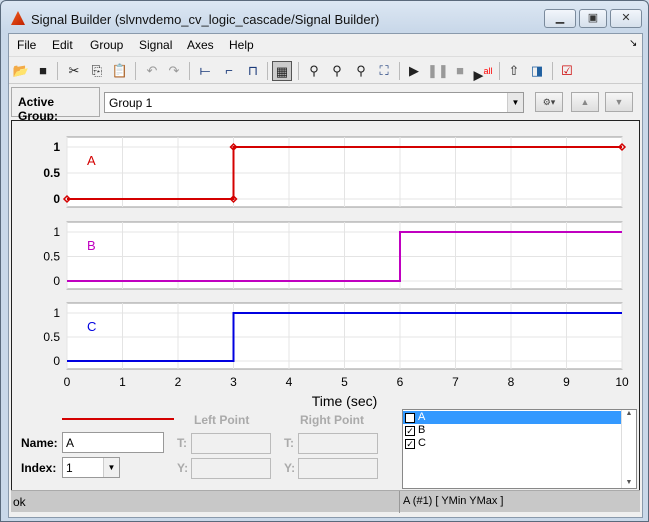 This screenshot has height=522, width=649. Describe the element at coordinates (122, 382) in the screenshot. I see `x-tick-label: 1` at that location.